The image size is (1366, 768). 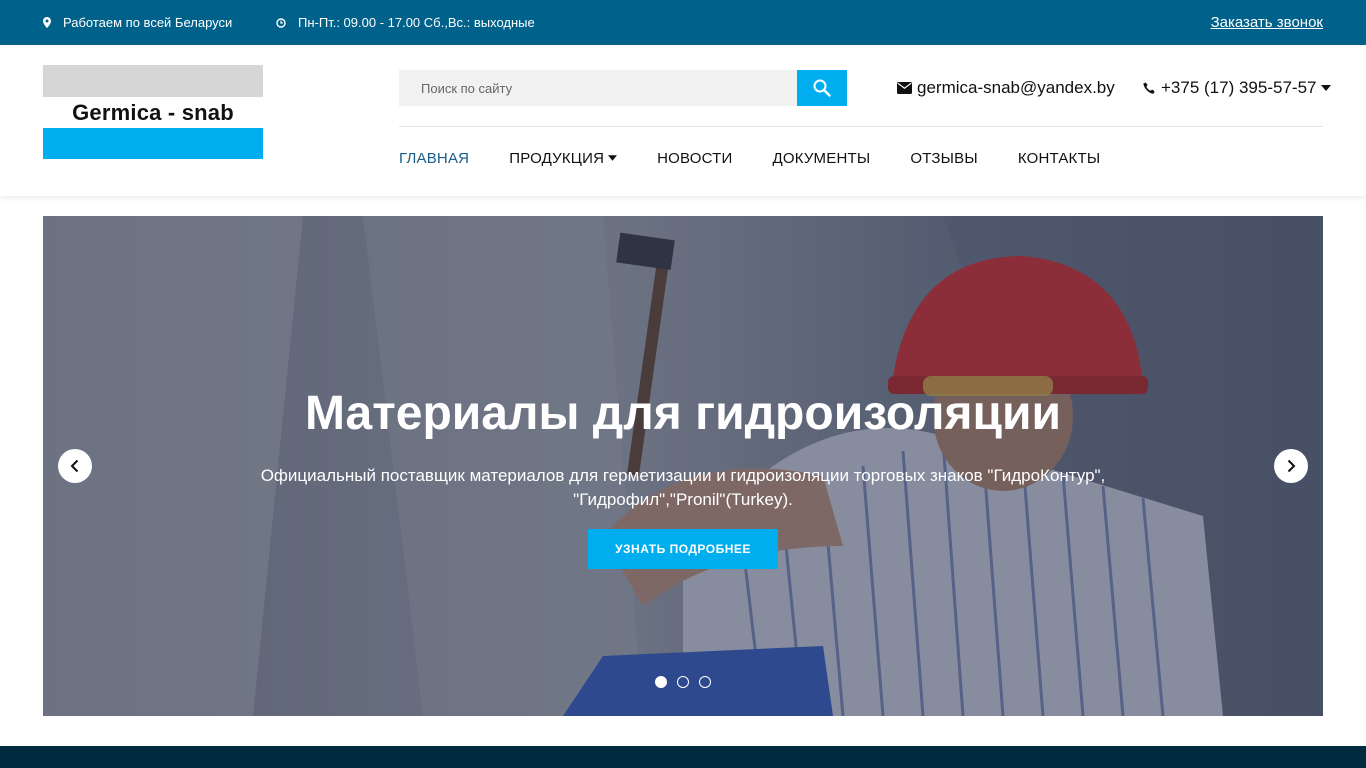 I want to click on slider-next-button, so click(x=1291, y=466).